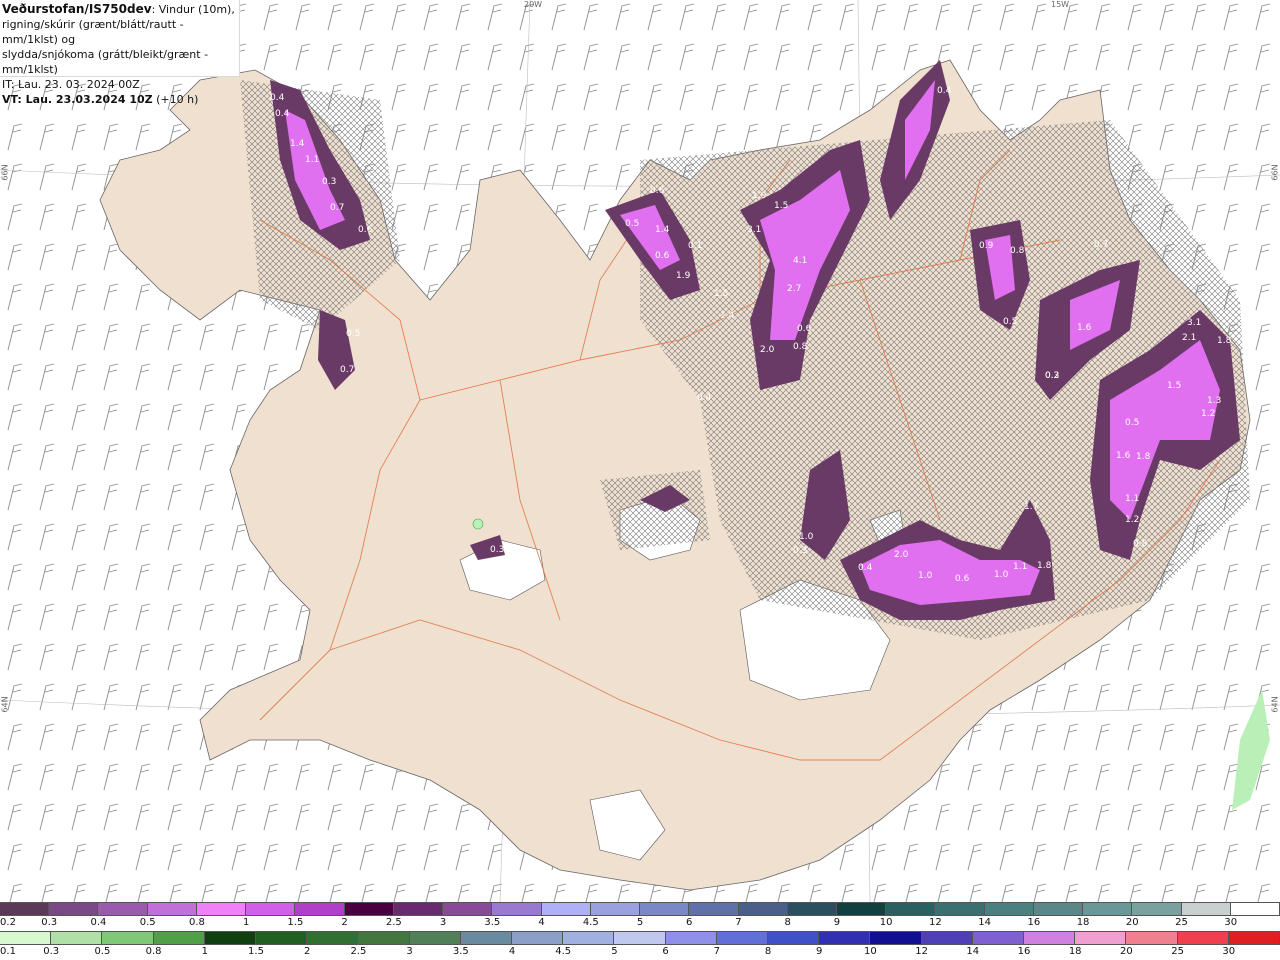 The width and height of the screenshot is (1280, 960). What do you see at coordinates (921, 951) in the screenshot?
I see `legend-tick-label: 12` at bounding box center [921, 951].